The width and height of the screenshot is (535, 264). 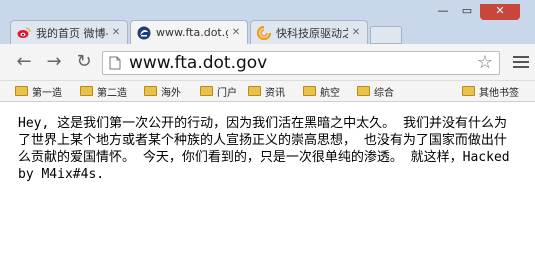 What do you see at coordinates (72, 33) in the screenshot?
I see `tab-label: 我的首页 微博-` at bounding box center [72, 33].